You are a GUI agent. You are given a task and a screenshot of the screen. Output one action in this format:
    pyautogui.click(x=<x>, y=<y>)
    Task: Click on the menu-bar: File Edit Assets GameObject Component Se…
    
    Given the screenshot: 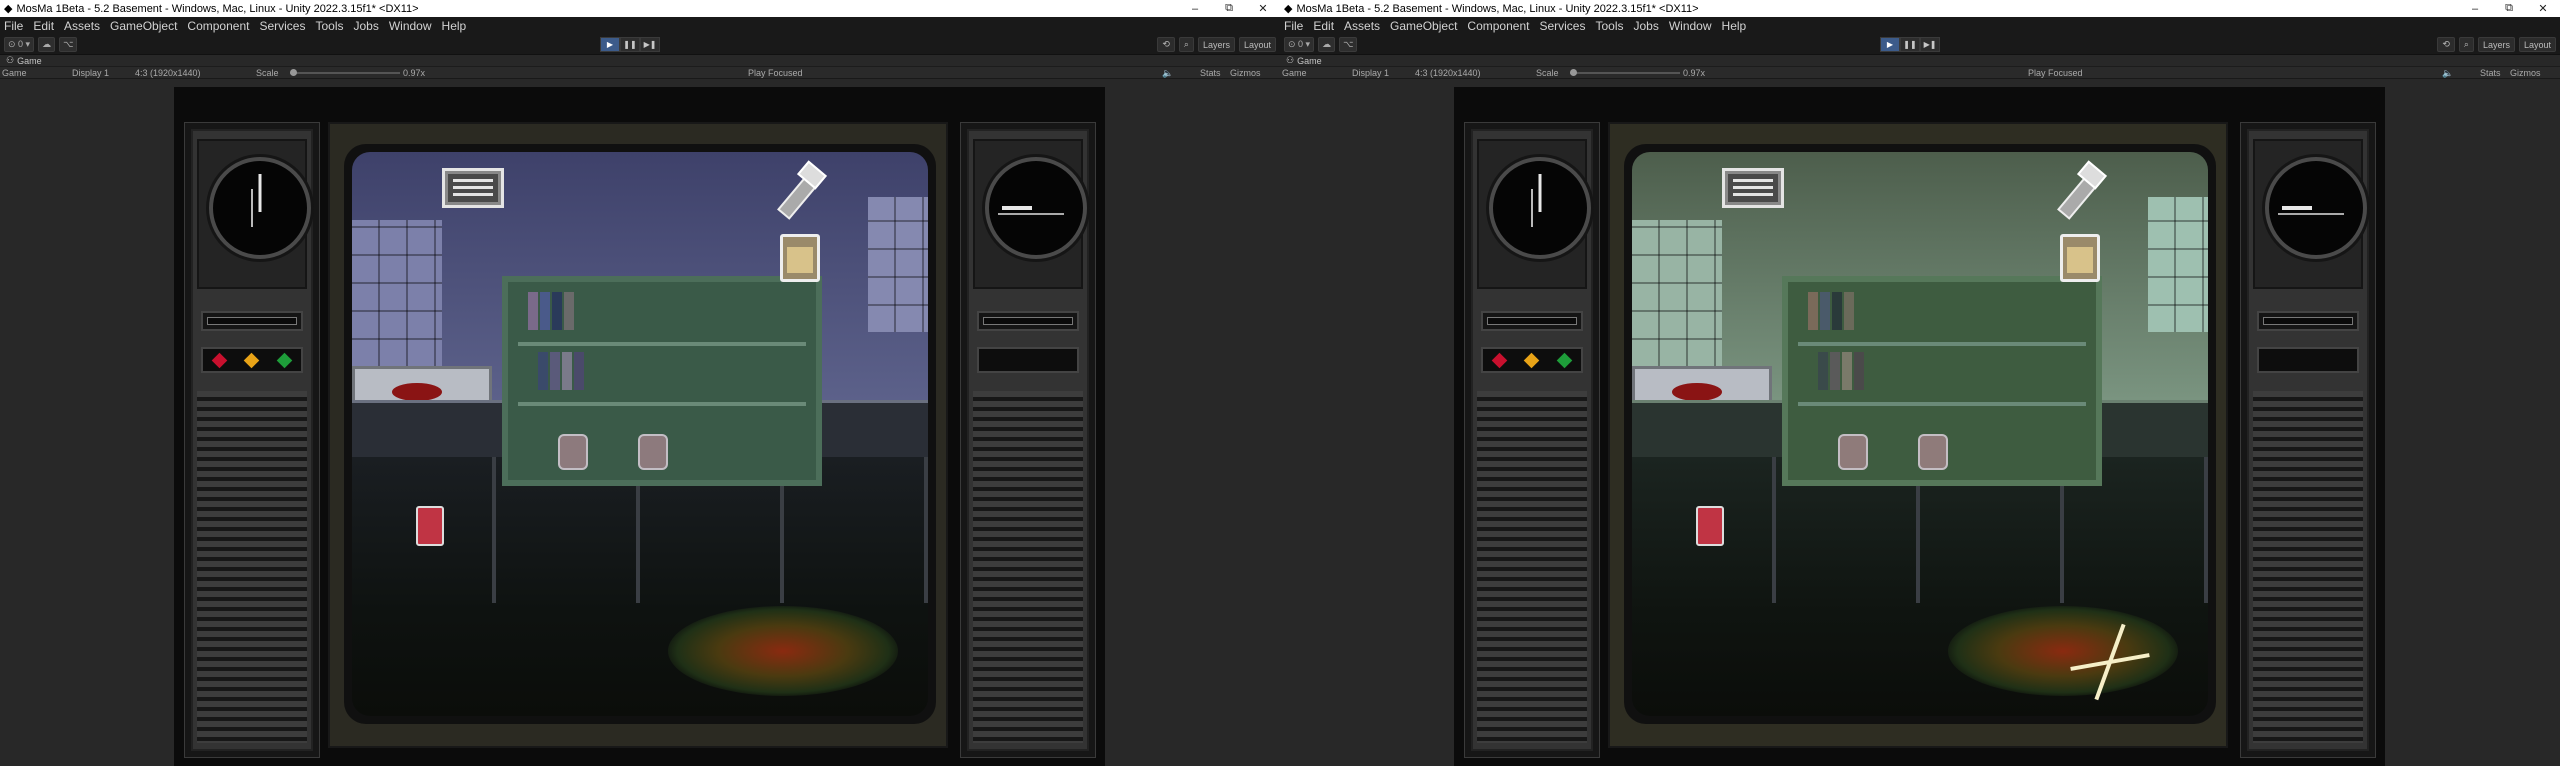 What is the action you would take?
    pyautogui.click(x=1920, y=25)
    